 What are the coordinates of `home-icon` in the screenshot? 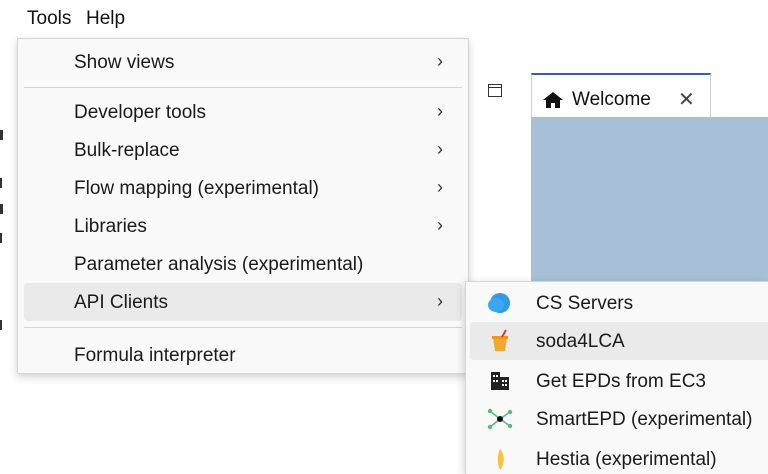 It's located at (553, 100).